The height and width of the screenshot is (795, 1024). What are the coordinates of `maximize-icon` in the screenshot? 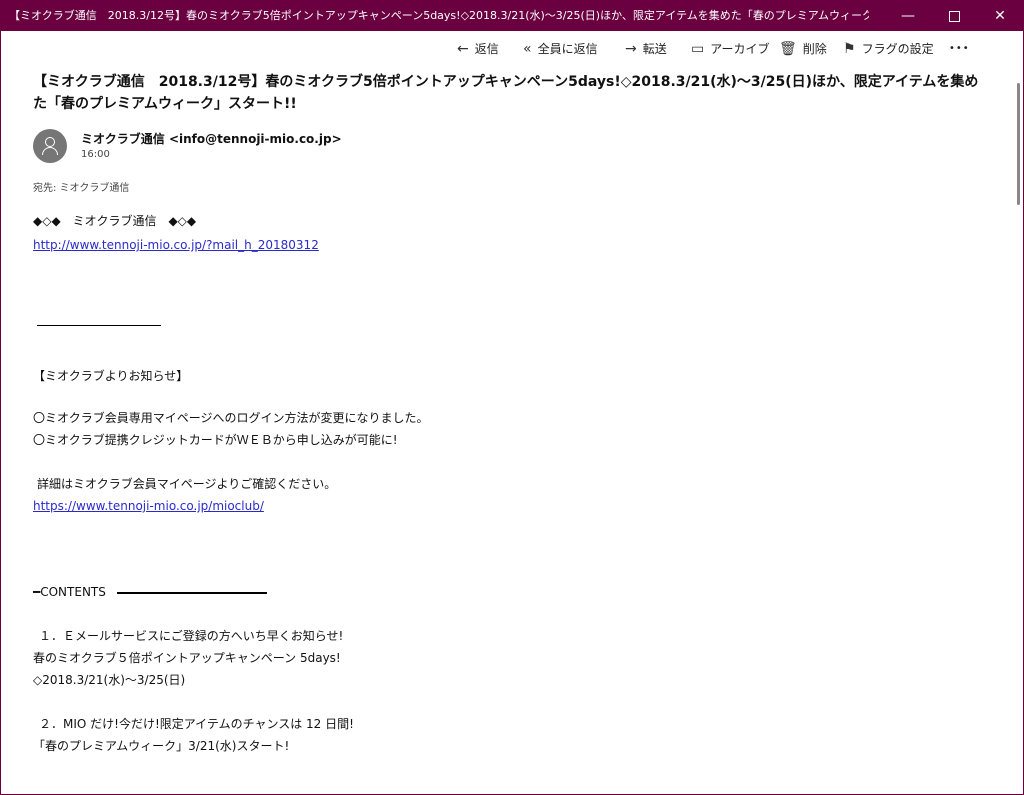 It's located at (954, 16).